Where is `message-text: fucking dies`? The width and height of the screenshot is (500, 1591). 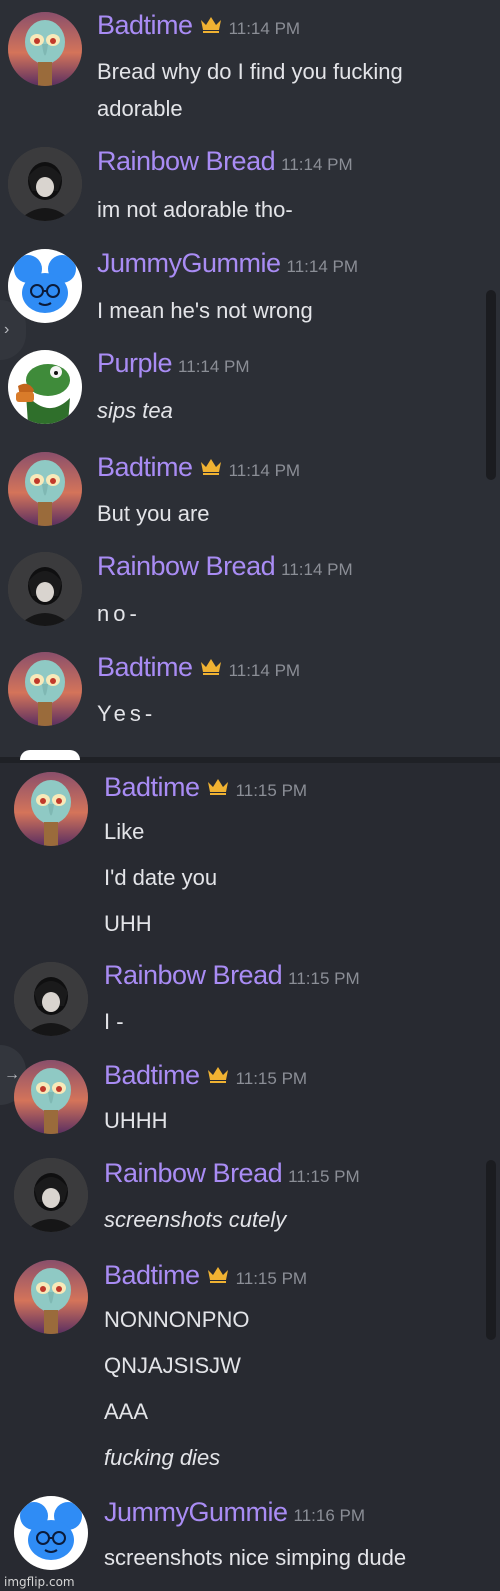
message-text: fucking dies is located at coordinates (162, 1457).